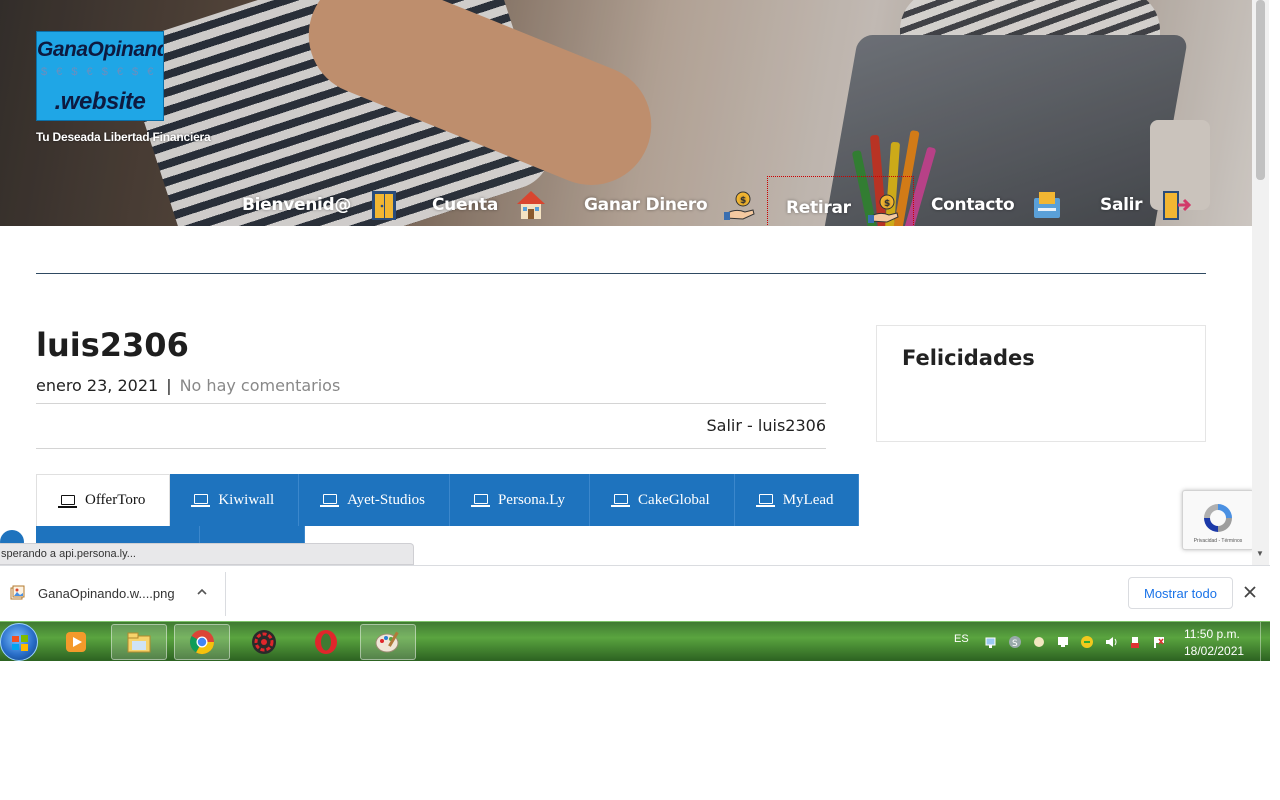 The height and width of the screenshot is (800, 1280). I want to click on logo-coins-pattern: $ € $ € $ € $ €, so click(99, 72).